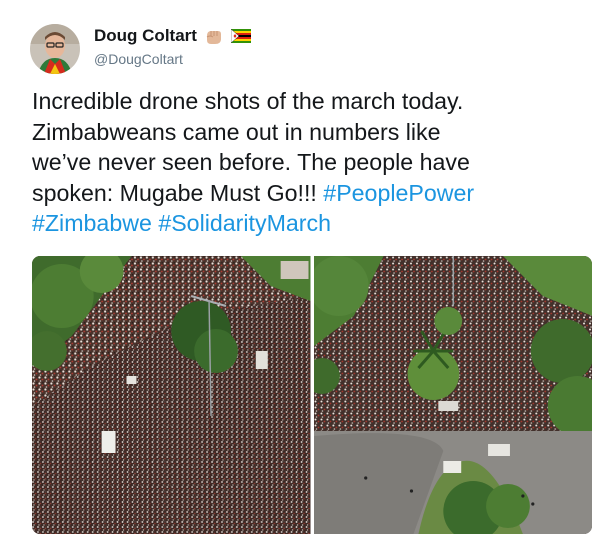 This screenshot has width=610, height=541. Describe the element at coordinates (244, 223) in the screenshot. I see `hashtag-solidaritymarch: #SolidarityMarch` at that location.